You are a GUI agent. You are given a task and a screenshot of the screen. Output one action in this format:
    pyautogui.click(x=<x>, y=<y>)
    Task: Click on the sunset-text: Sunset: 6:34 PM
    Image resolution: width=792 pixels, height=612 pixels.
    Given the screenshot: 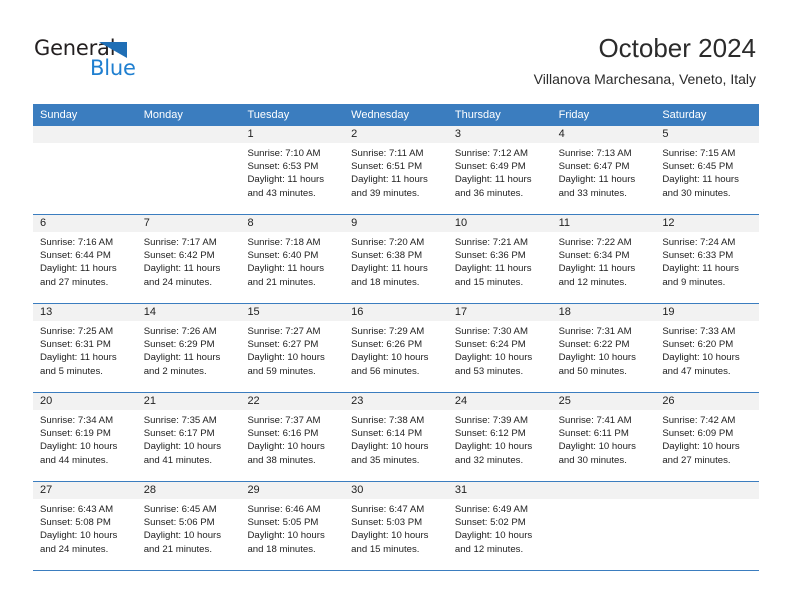 What is the action you would take?
    pyautogui.click(x=594, y=256)
    